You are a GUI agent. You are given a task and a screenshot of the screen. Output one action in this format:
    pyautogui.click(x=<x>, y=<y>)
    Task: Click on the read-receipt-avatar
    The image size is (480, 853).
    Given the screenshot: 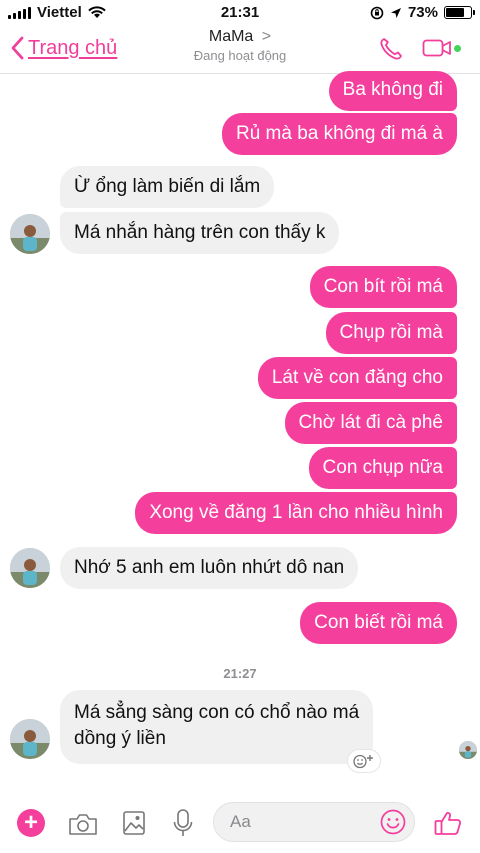 What is the action you would take?
    pyautogui.click(x=468, y=750)
    